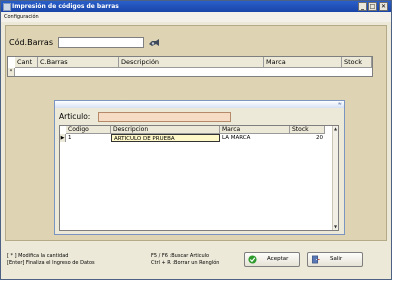 The width and height of the screenshot is (400, 284). I want to click on article-search-input, so click(164, 117).